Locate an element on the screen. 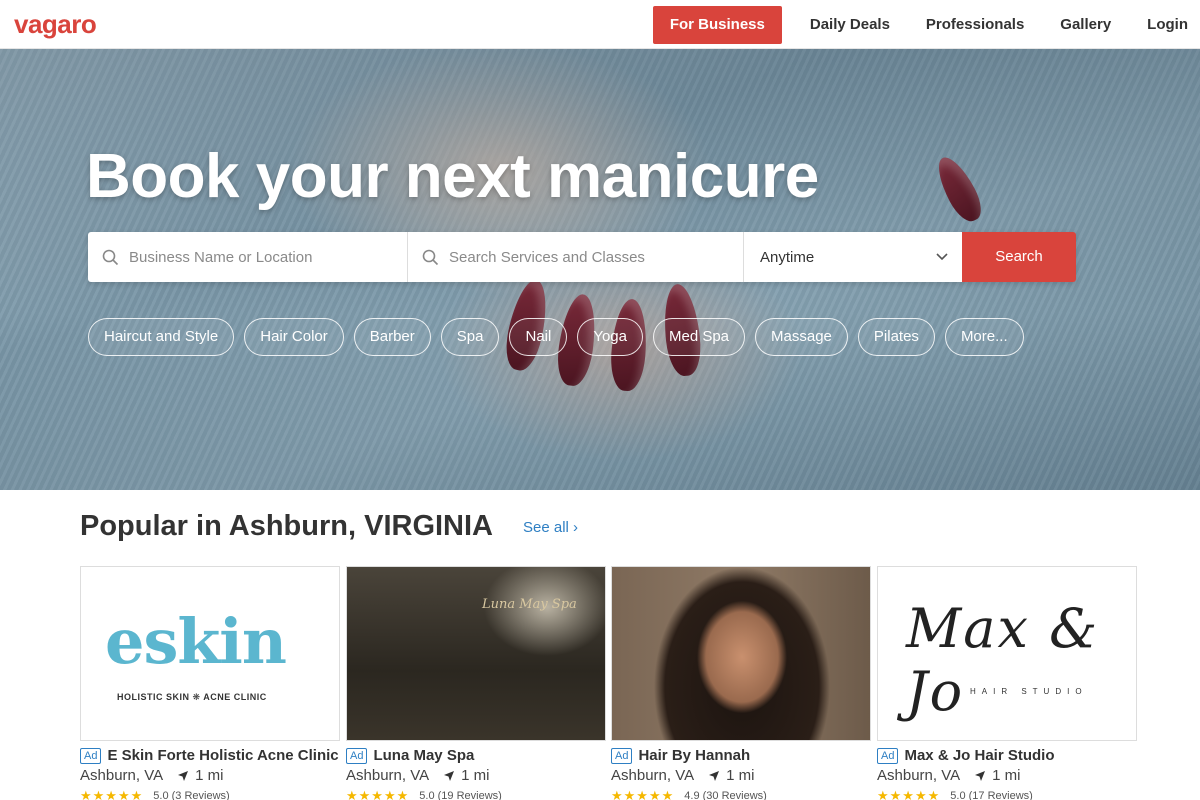 The width and height of the screenshot is (1200, 800). location-field is located at coordinates (248, 257).